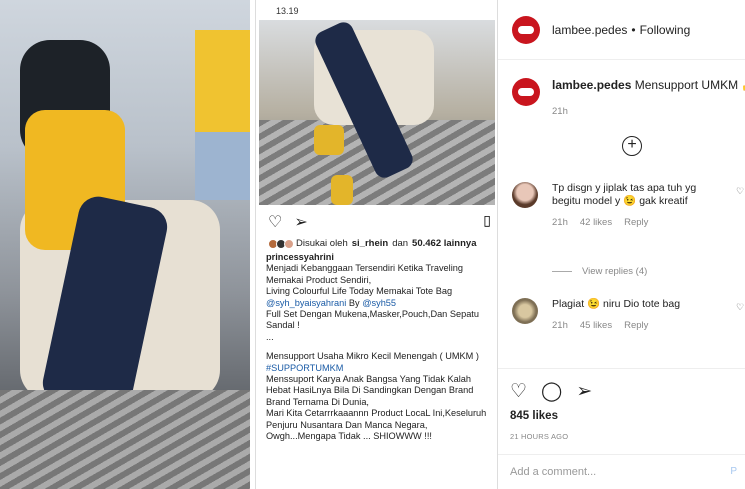  I want to click on comment-text: Plagiat 😉 niru Dio tote bag, so click(616, 304).